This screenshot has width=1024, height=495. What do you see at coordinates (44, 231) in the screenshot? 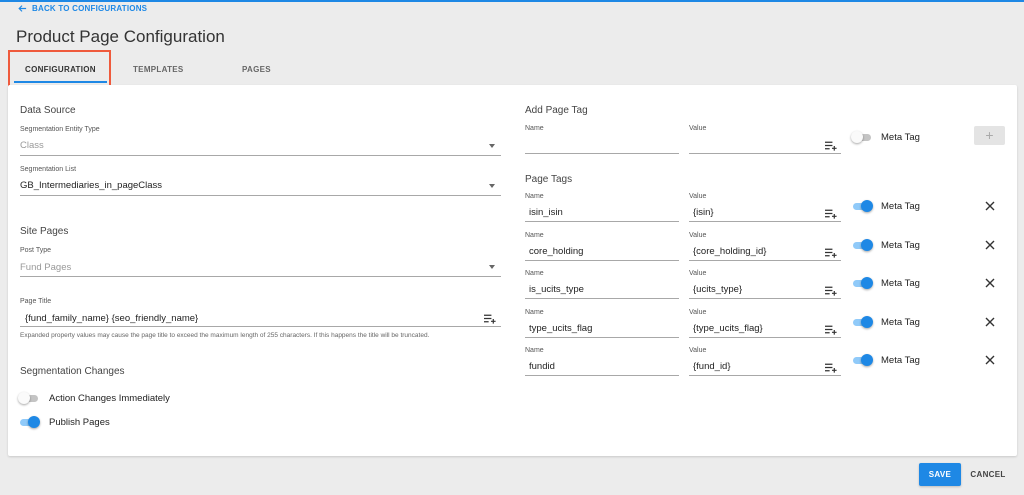
I see `site-pages-heading: Site Pages` at bounding box center [44, 231].